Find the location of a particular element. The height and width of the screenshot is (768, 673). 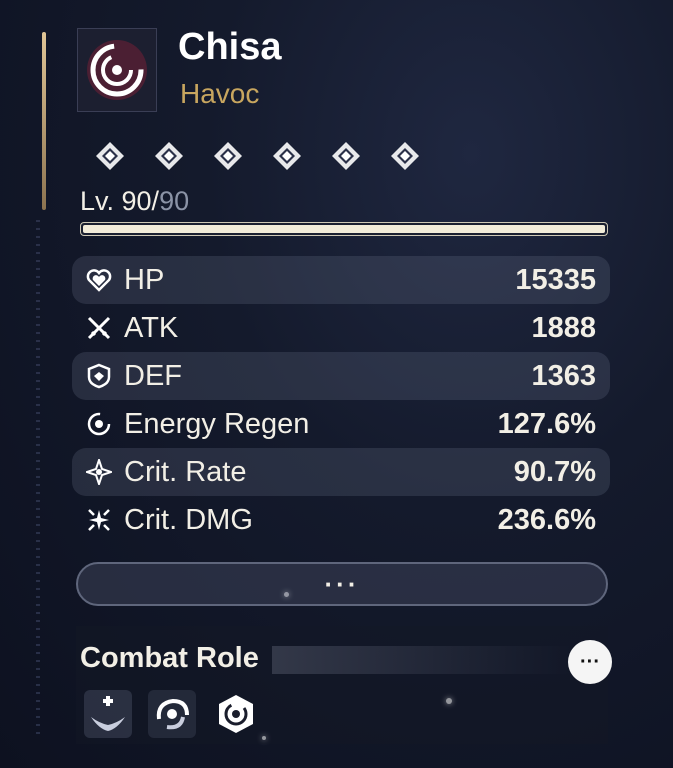

shield-icon is located at coordinates (99, 376).